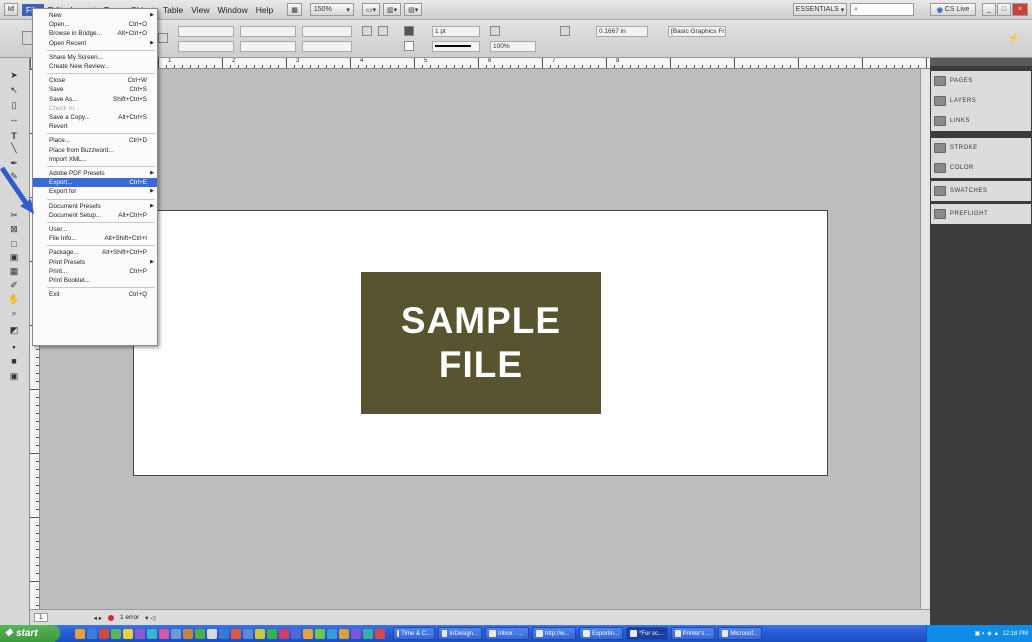  I want to click on file-menu-item-document-setup: Document Setup... Alt+Ctrl+P, so click(95, 215).